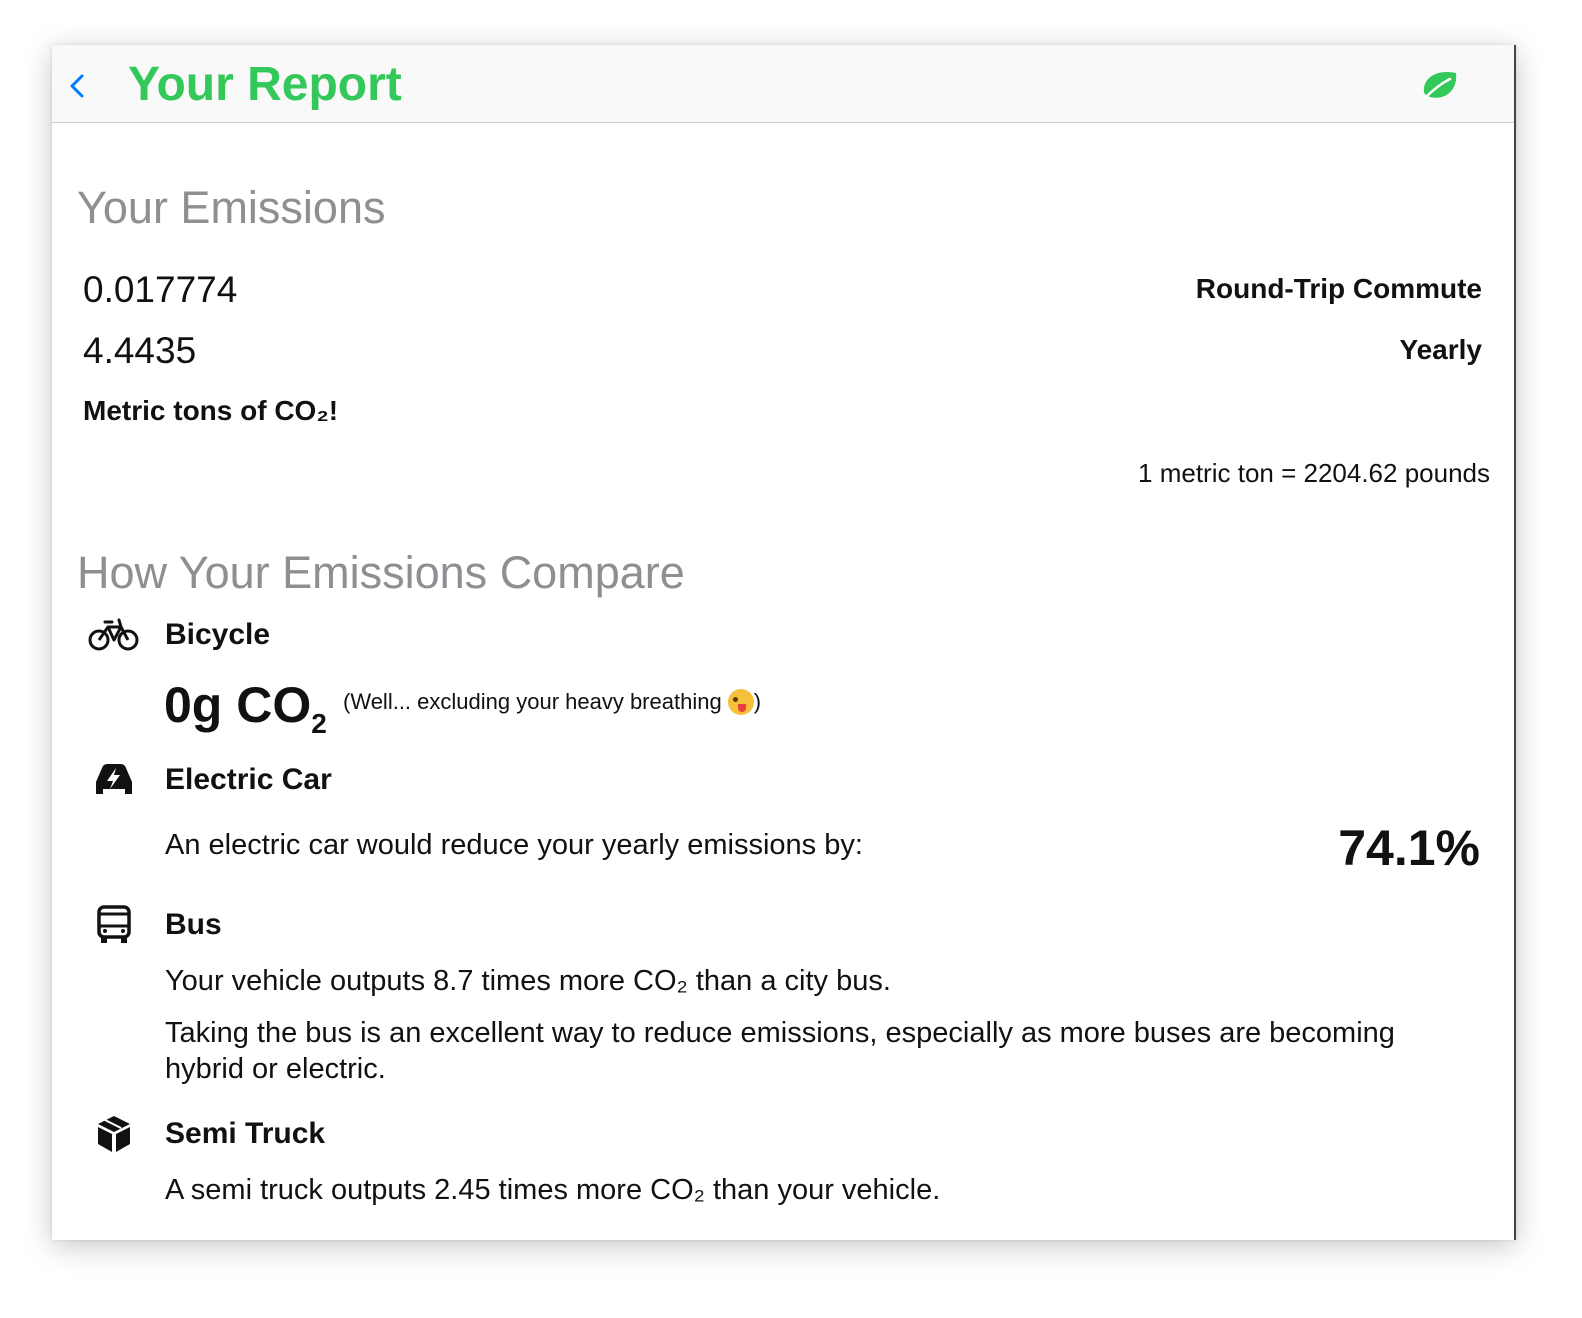  Describe the element at coordinates (1409, 848) in the screenshot. I see `electric-car-reduction-percent: 74.1%` at that location.